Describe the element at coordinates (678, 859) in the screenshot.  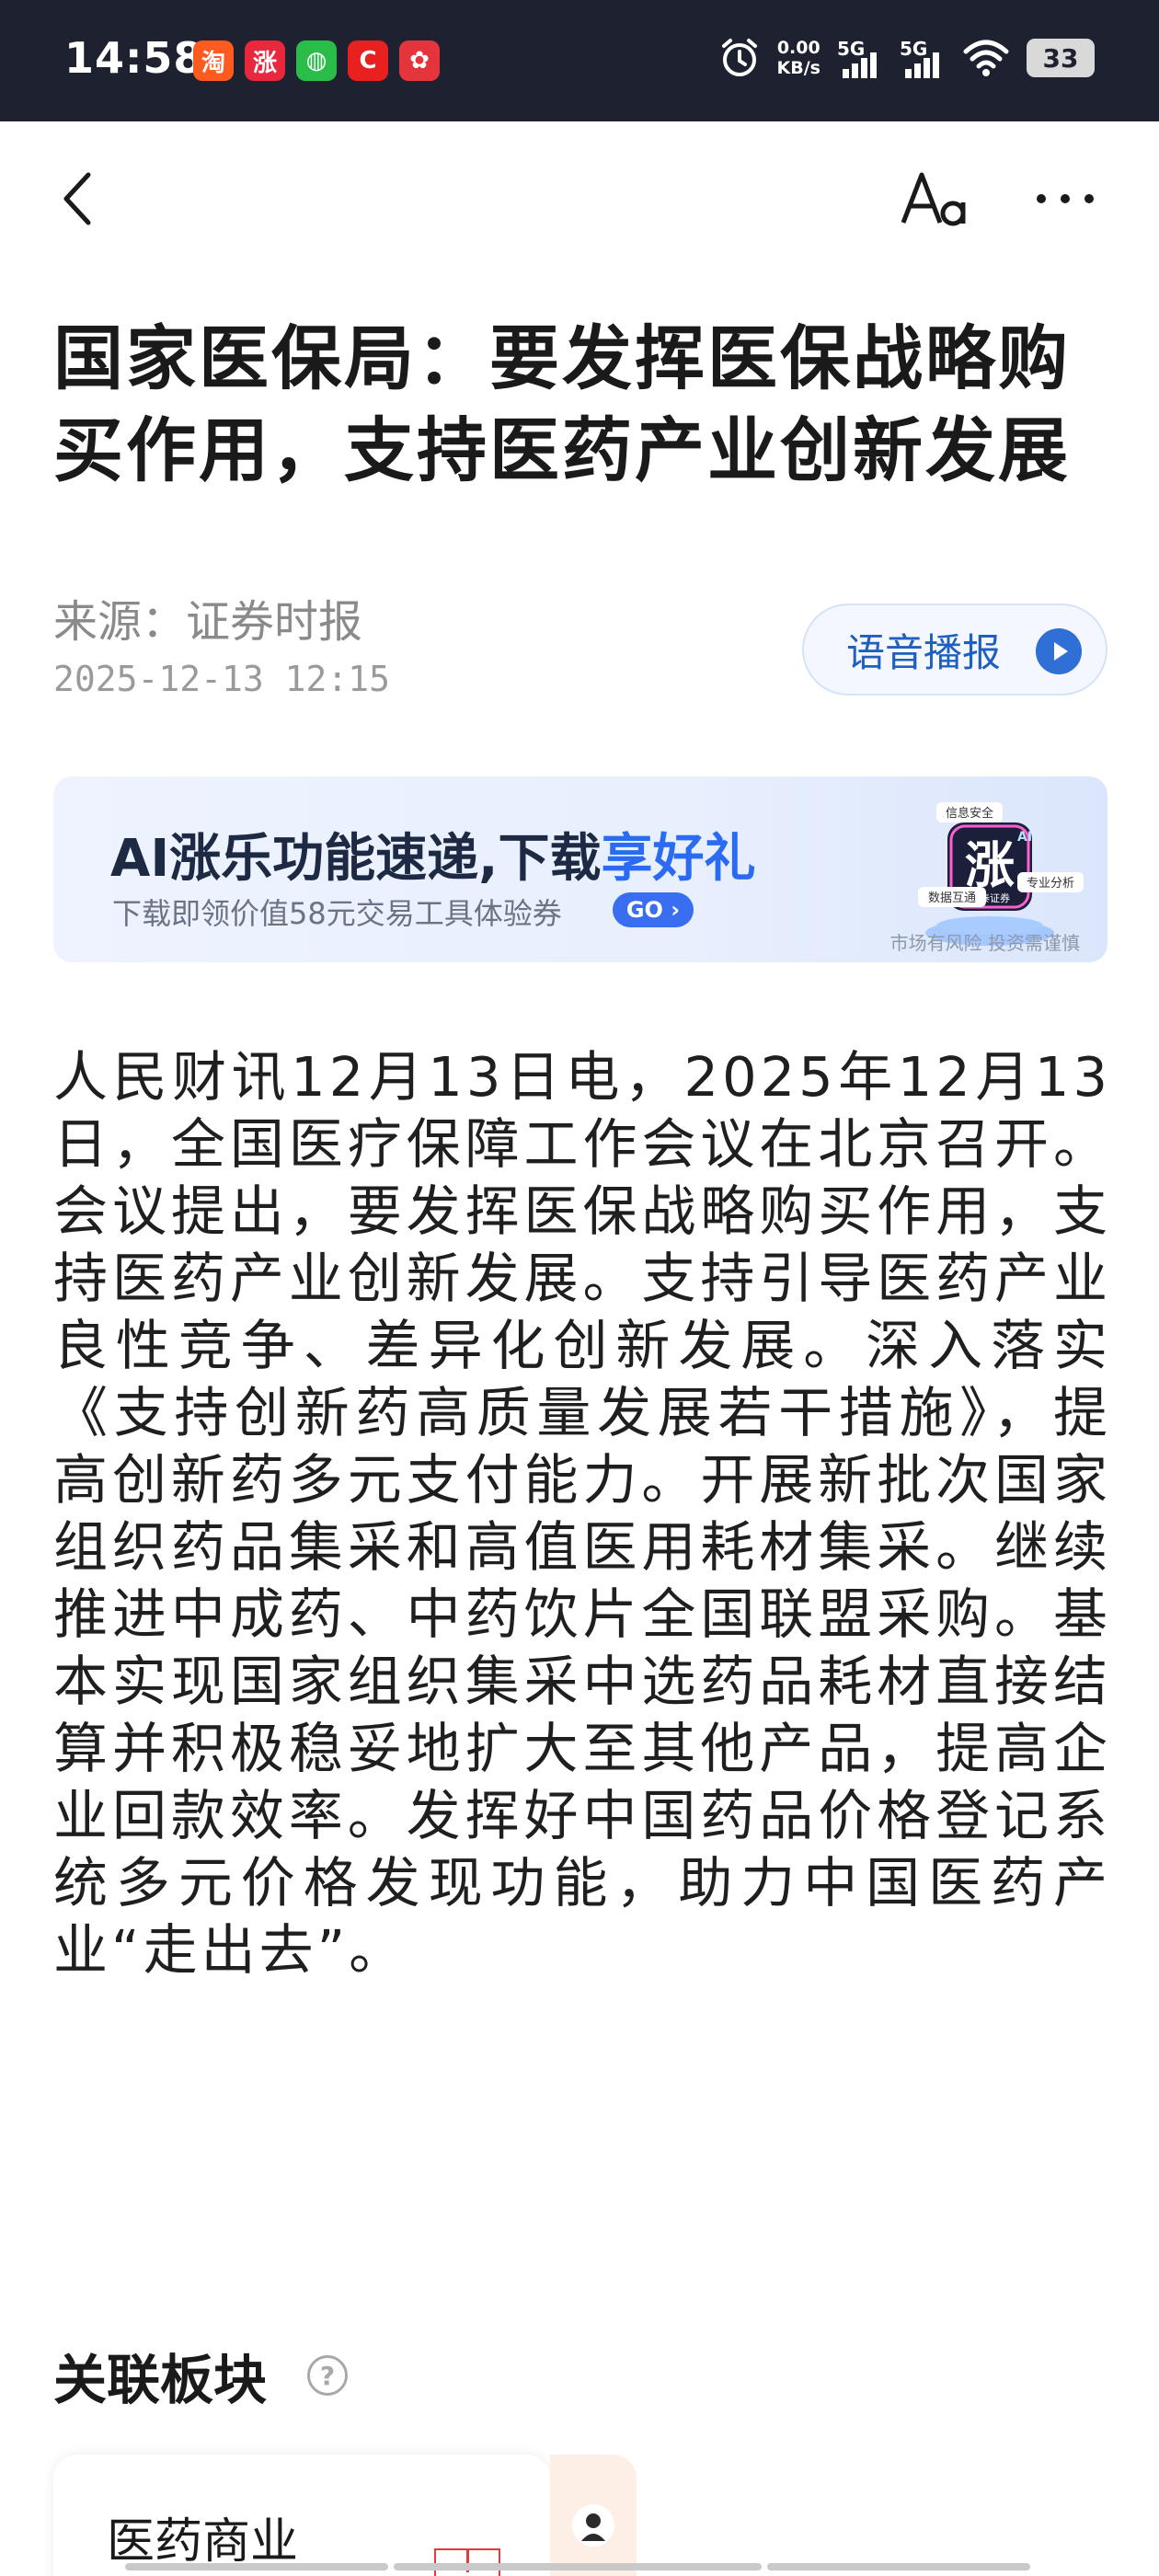
I see `banner-headline-highlight: 享好礼` at that location.